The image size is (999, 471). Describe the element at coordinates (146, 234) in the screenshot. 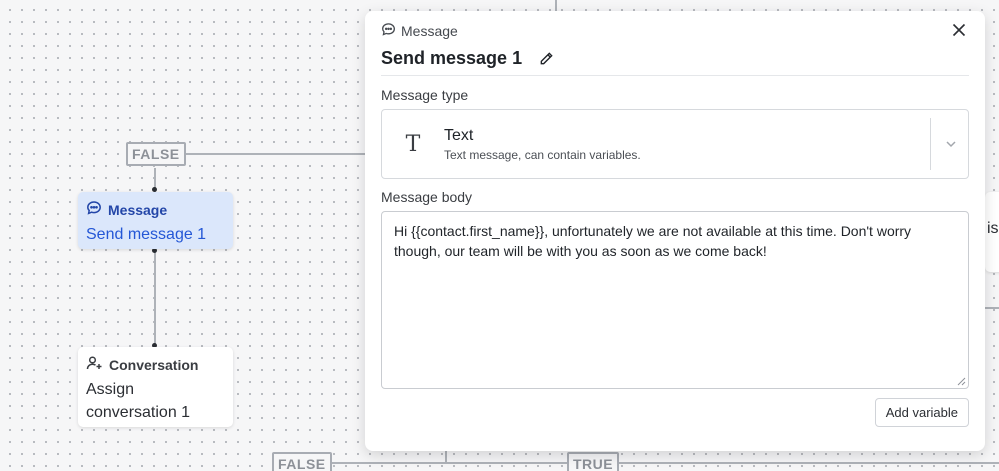

I see `node-title: Send message 1` at that location.